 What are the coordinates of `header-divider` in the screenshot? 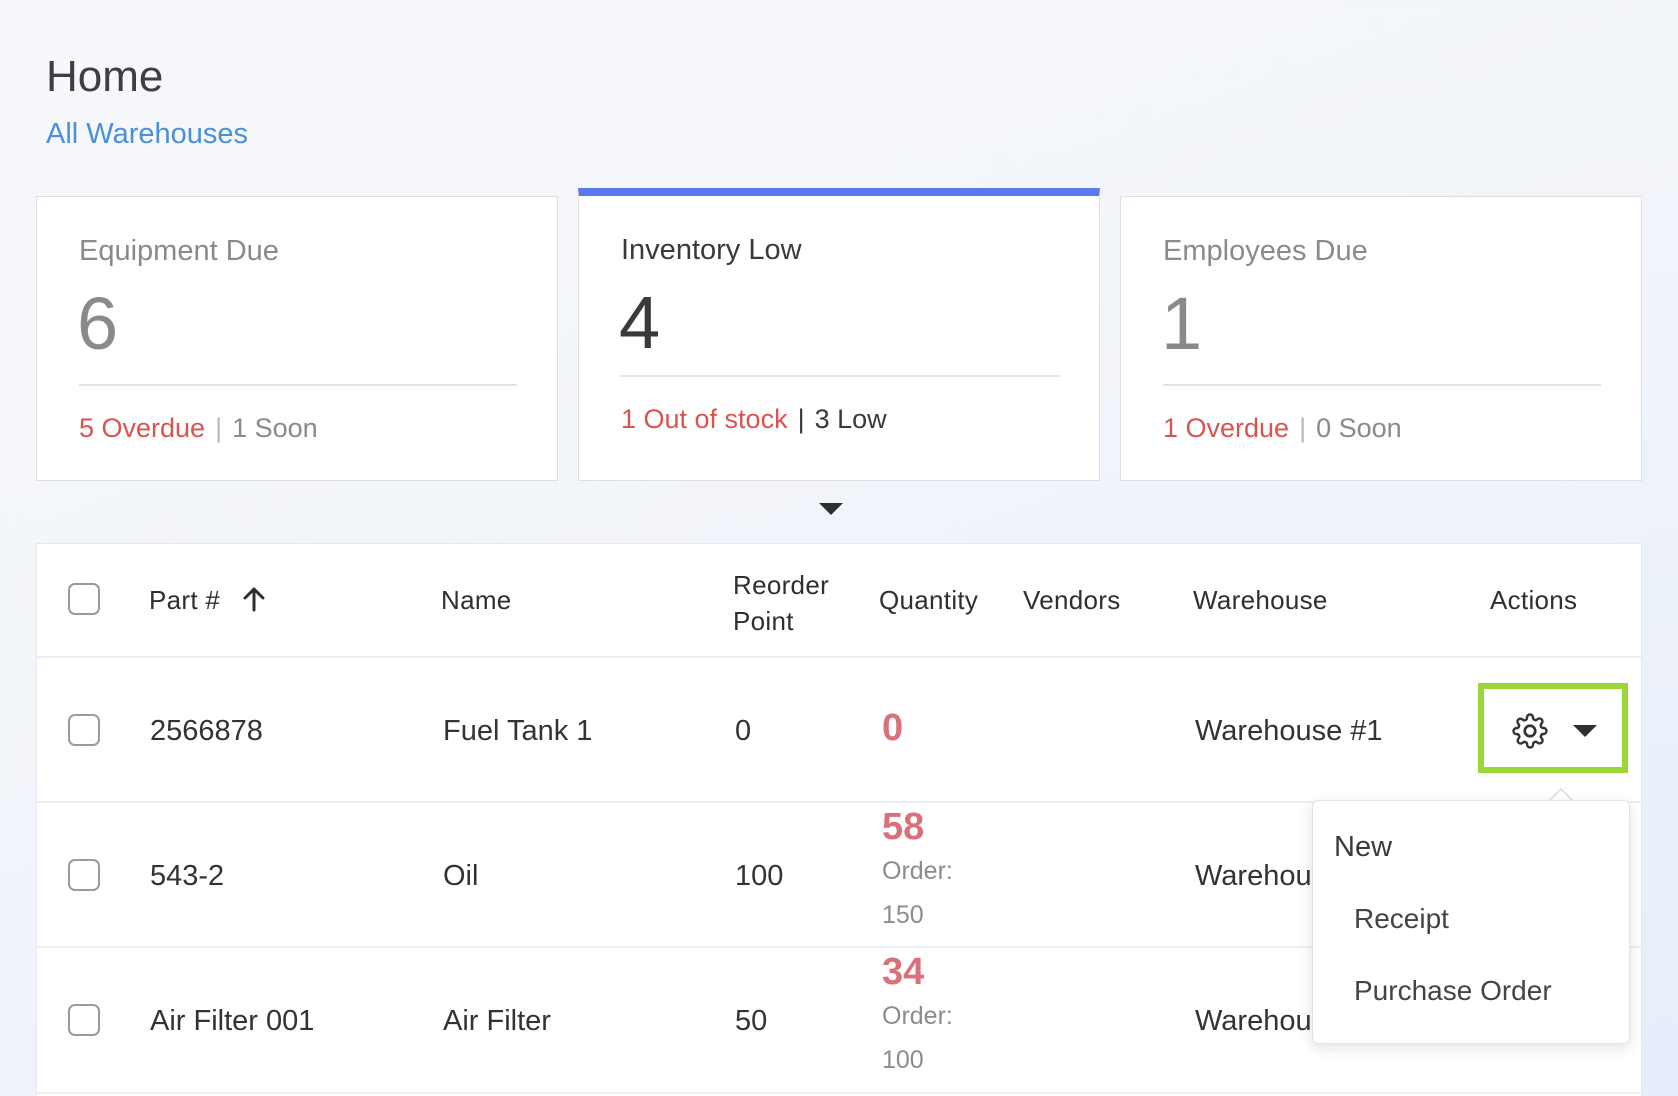 It's located at (839, 657).